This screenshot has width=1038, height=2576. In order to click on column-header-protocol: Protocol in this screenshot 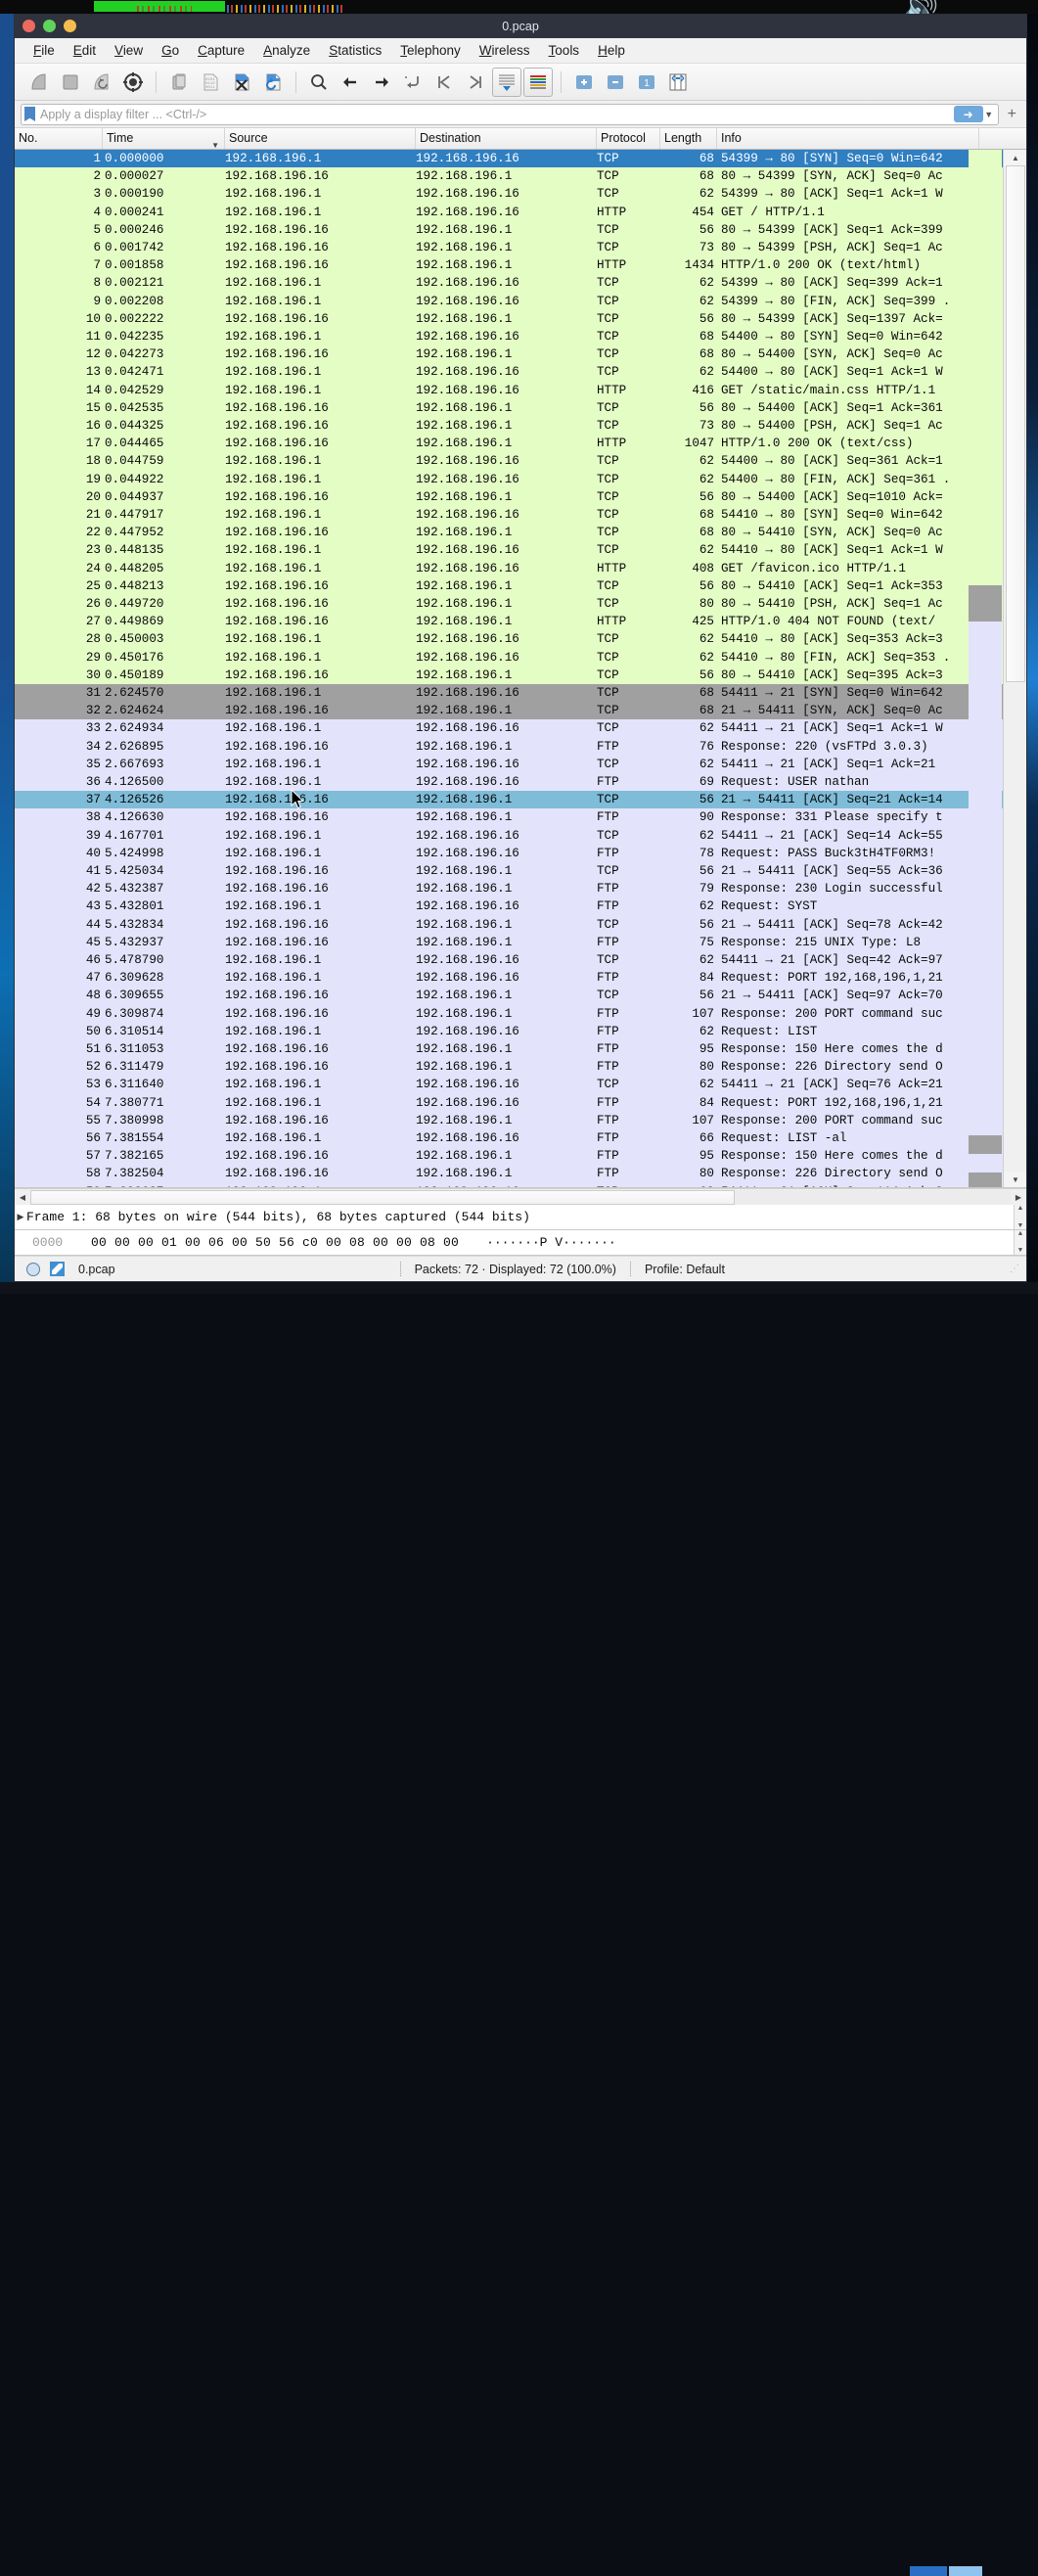, I will do `click(629, 138)`.